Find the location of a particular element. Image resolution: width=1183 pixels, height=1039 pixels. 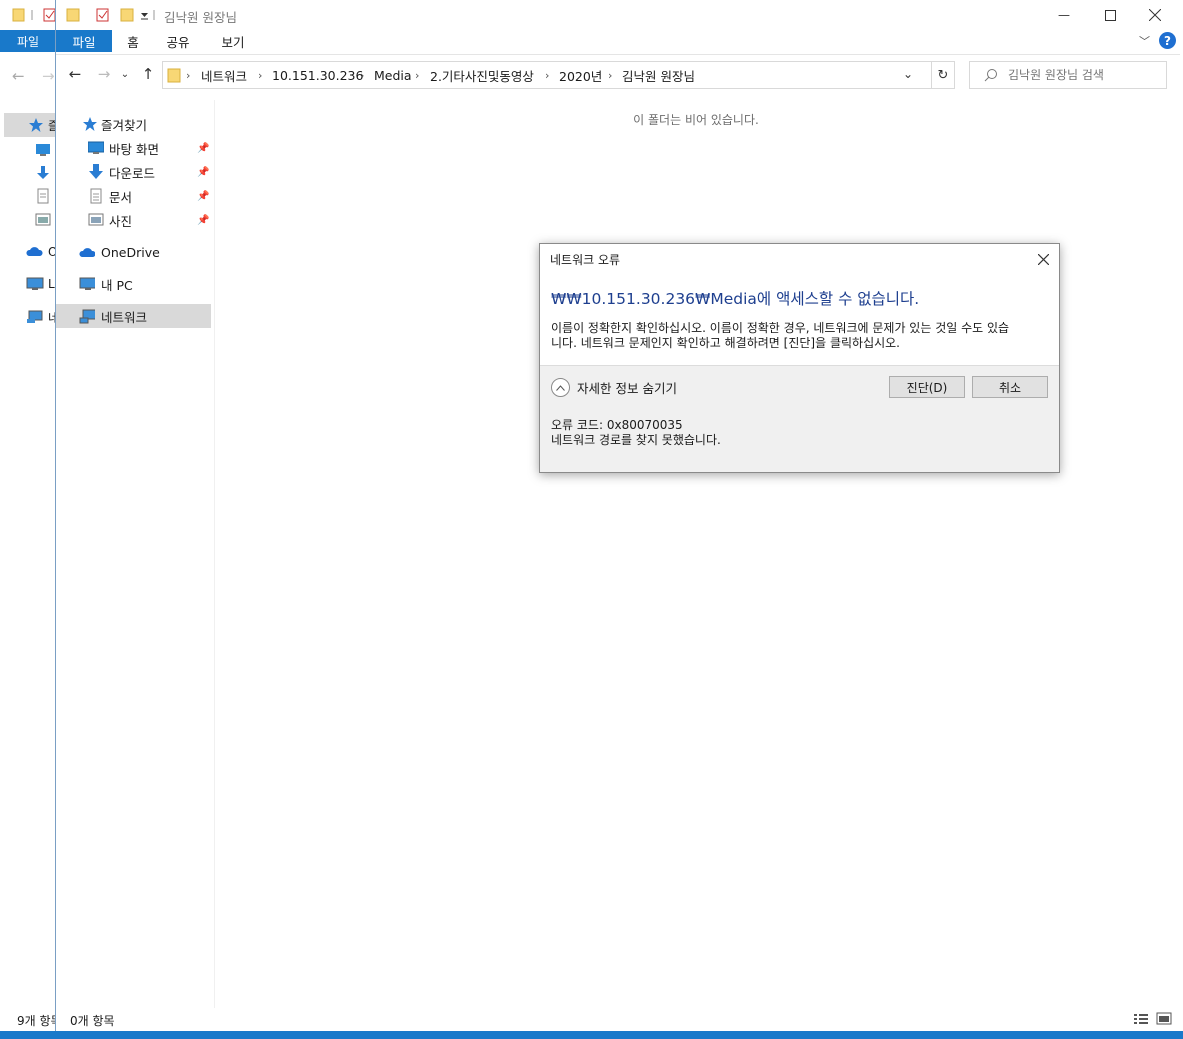

status-bar: 0개 항목 is located at coordinates (618, 1020).